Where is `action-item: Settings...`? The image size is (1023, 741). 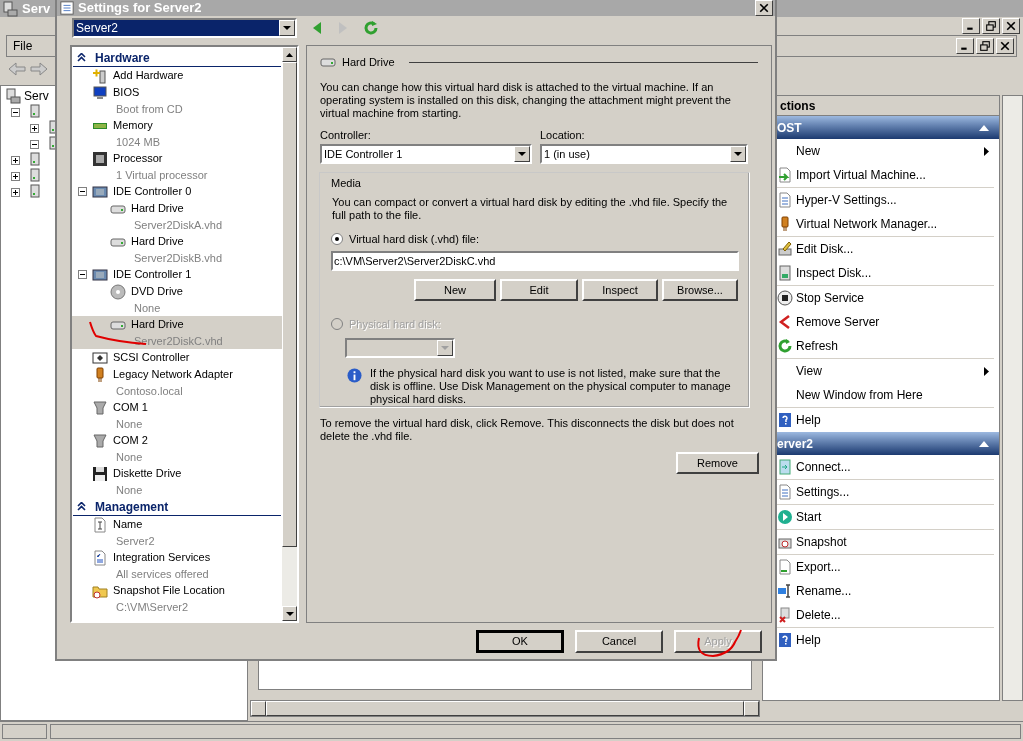 action-item: Settings... is located at coordinates (878, 492).